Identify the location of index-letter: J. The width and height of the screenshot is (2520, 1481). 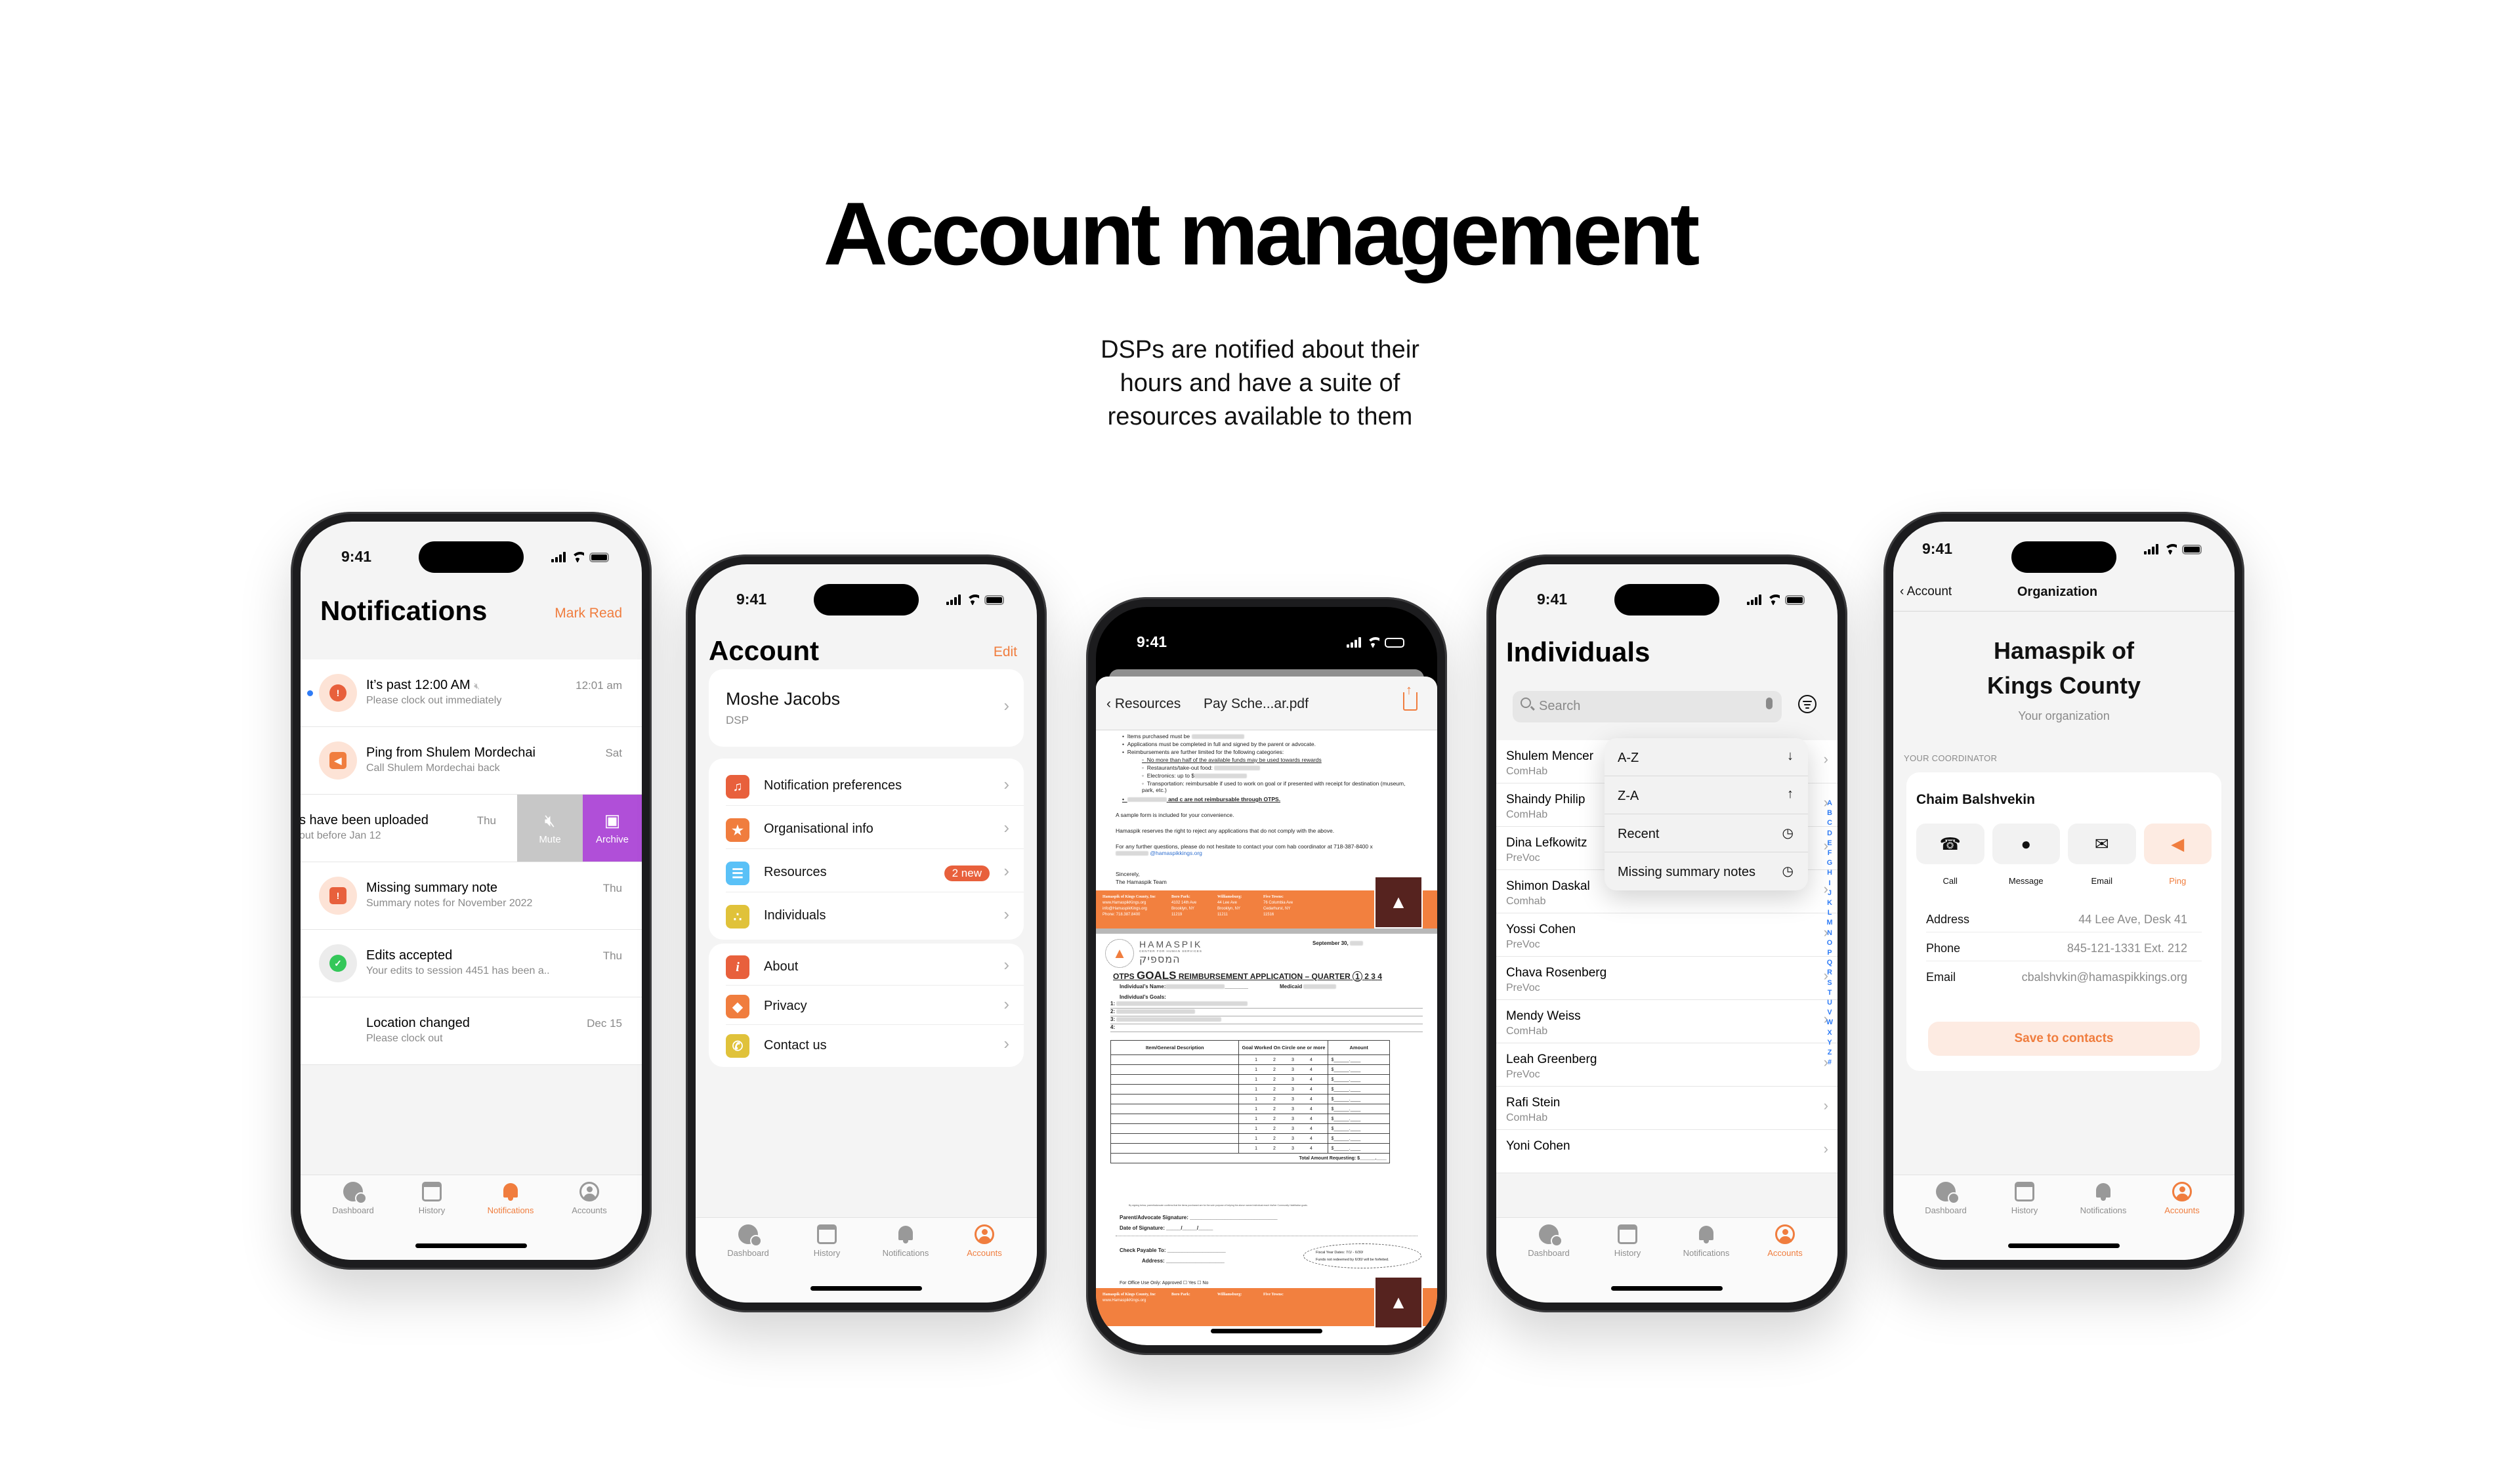
(1829, 893).